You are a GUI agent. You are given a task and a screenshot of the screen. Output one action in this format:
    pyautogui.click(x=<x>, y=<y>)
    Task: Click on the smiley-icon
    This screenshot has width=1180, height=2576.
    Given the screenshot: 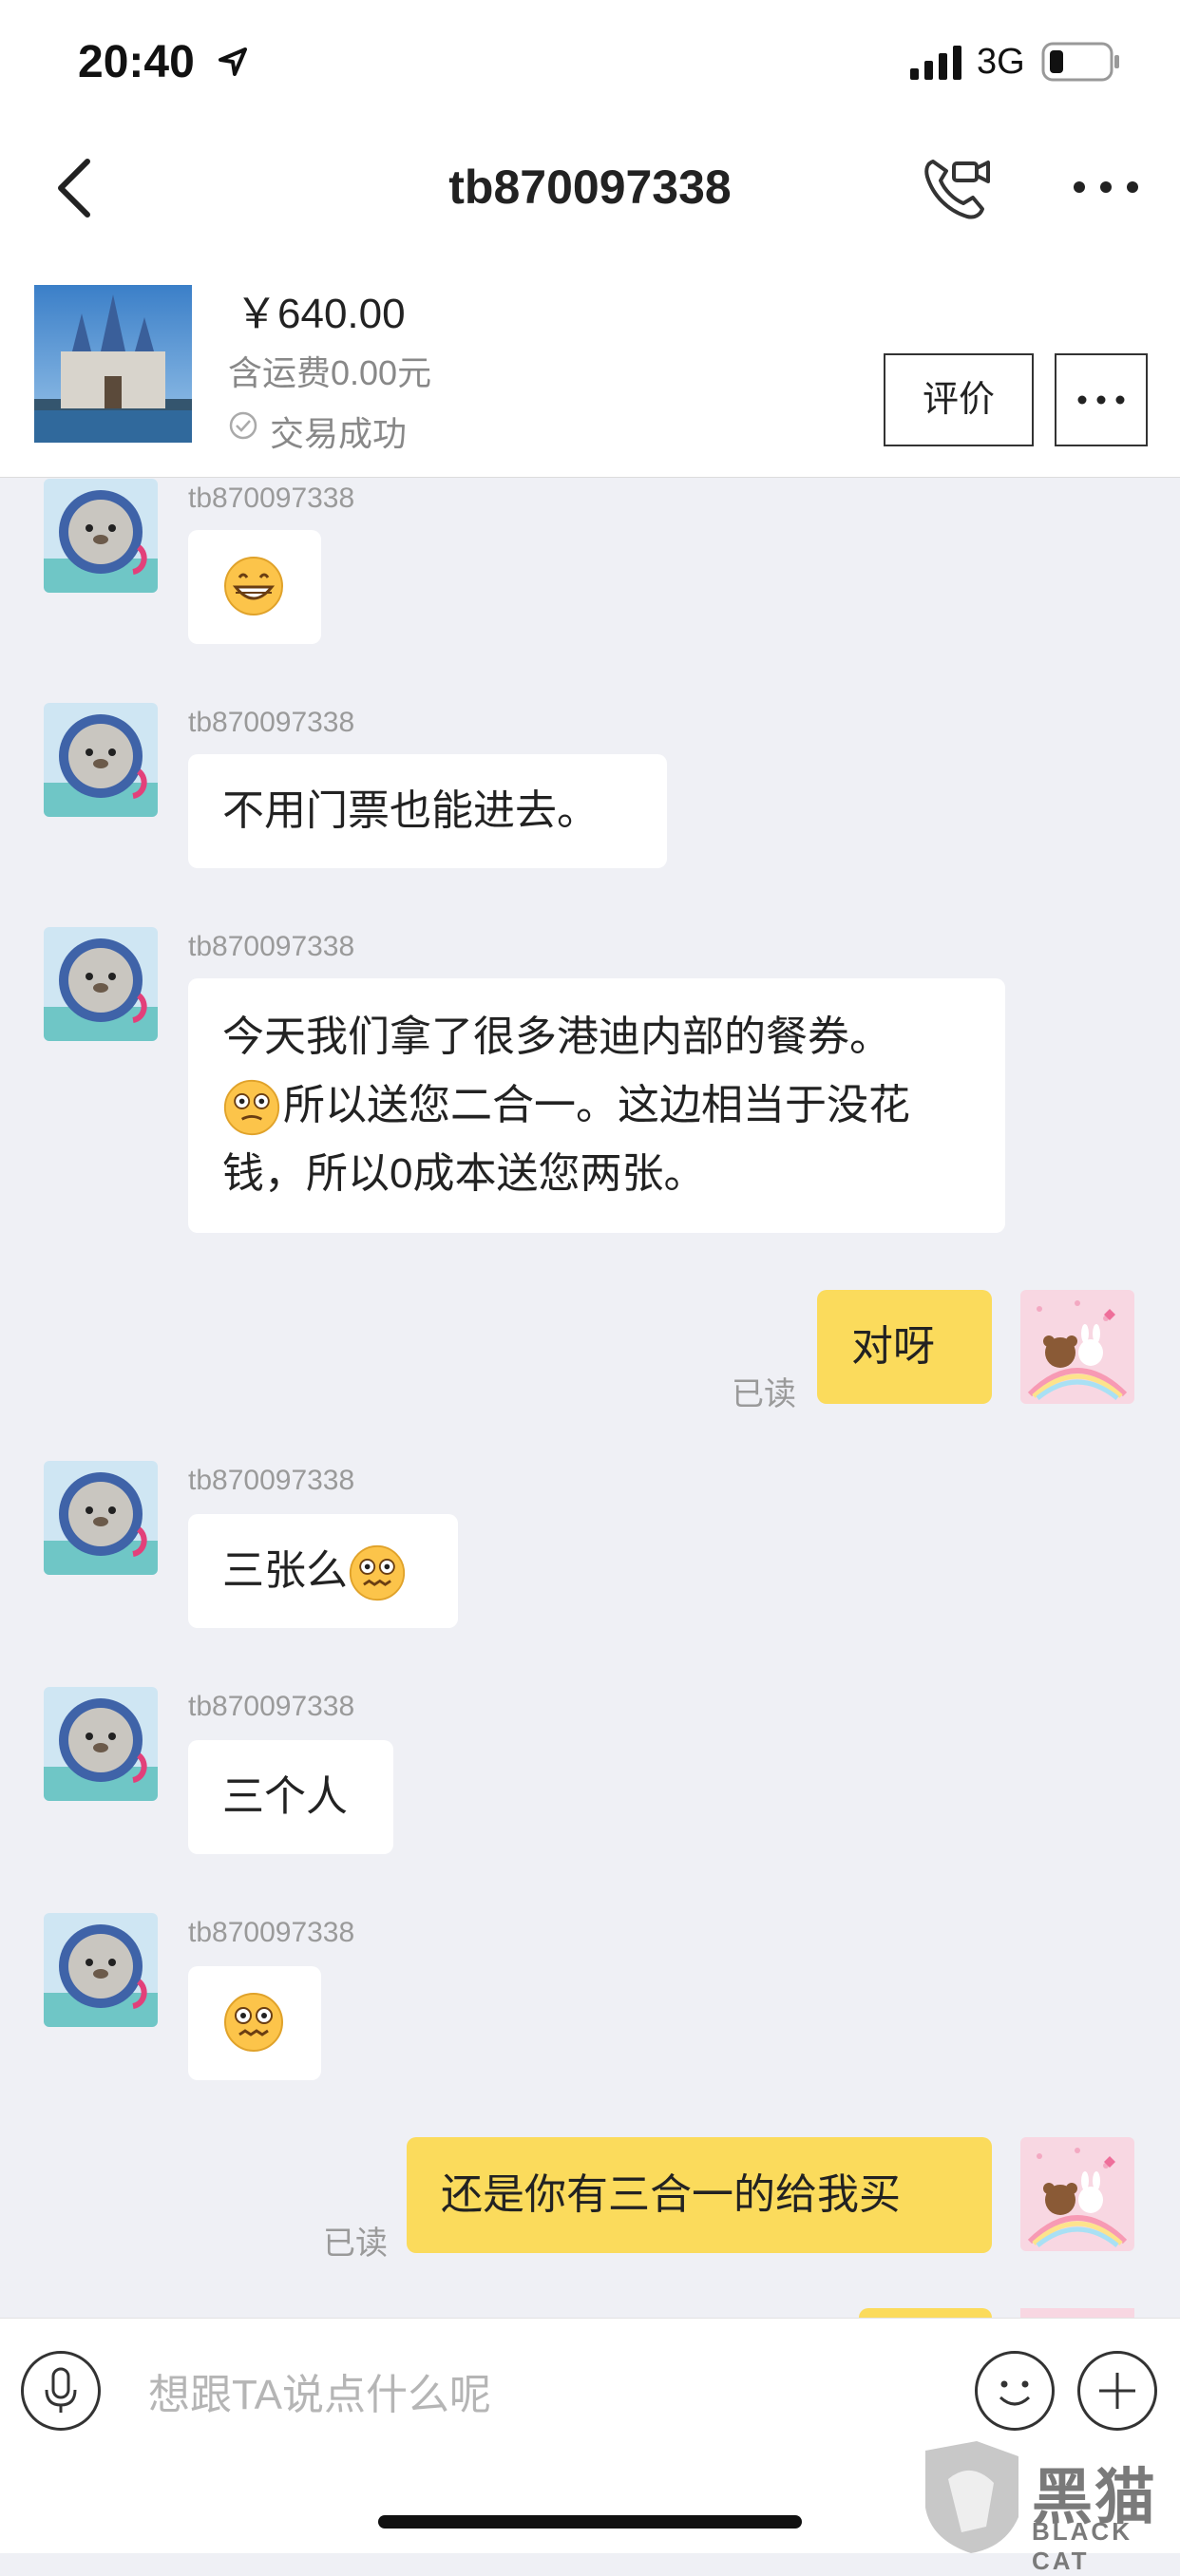 What is the action you would take?
    pyautogui.click(x=1015, y=2393)
    